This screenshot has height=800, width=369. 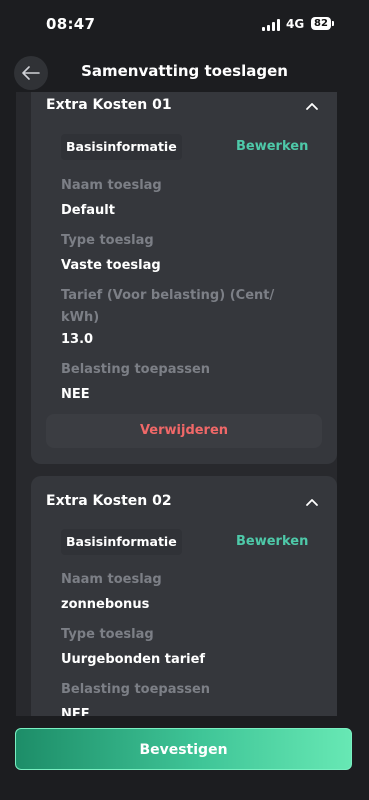 What do you see at coordinates (105, 604) in the screenshot?
I see `field-value: zonnebonus` at bounding box center [105, 604].